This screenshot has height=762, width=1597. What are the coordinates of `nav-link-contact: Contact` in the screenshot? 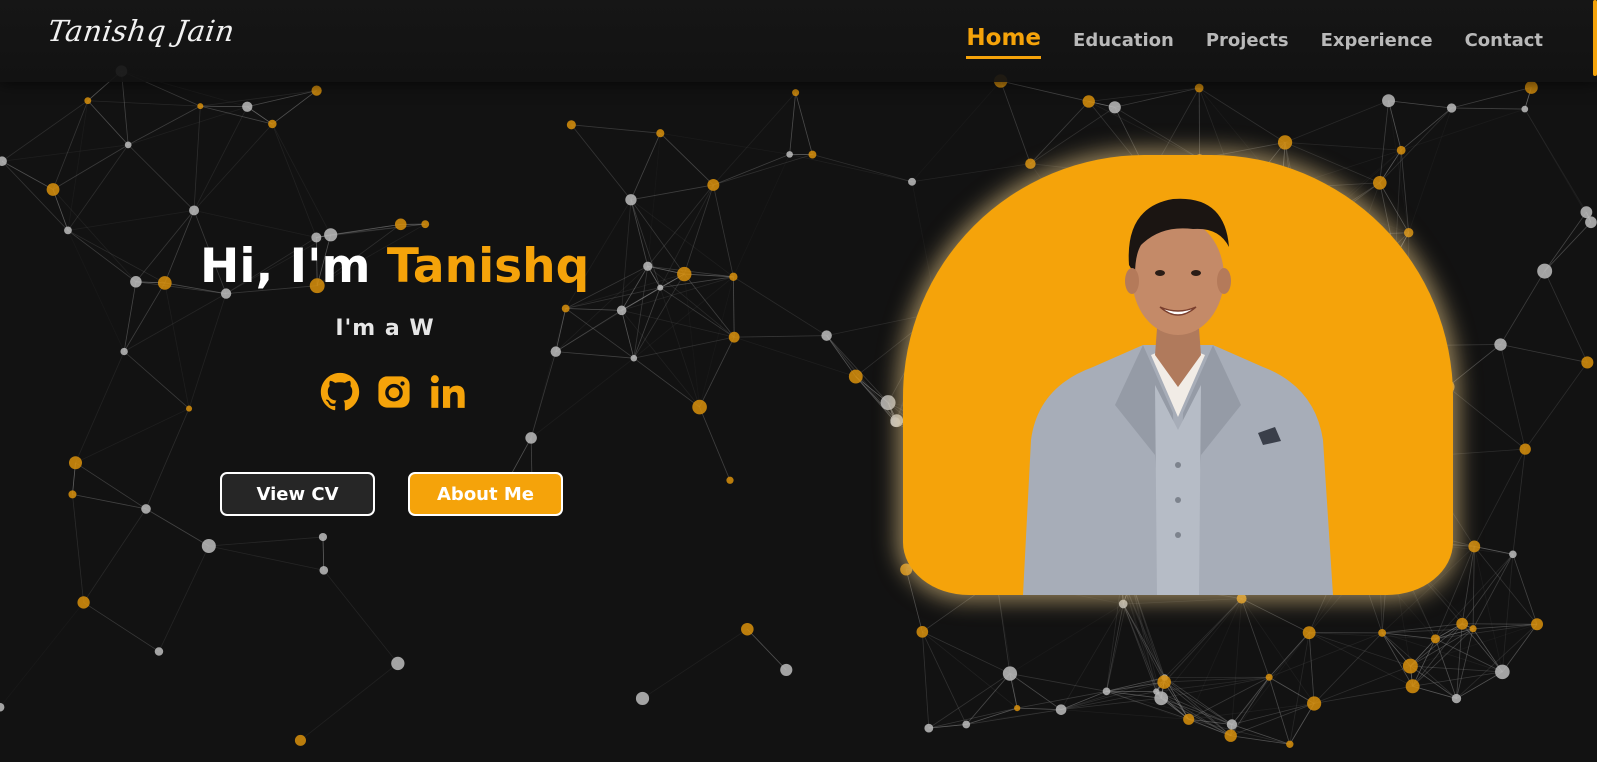 It's located at (1504, 43).